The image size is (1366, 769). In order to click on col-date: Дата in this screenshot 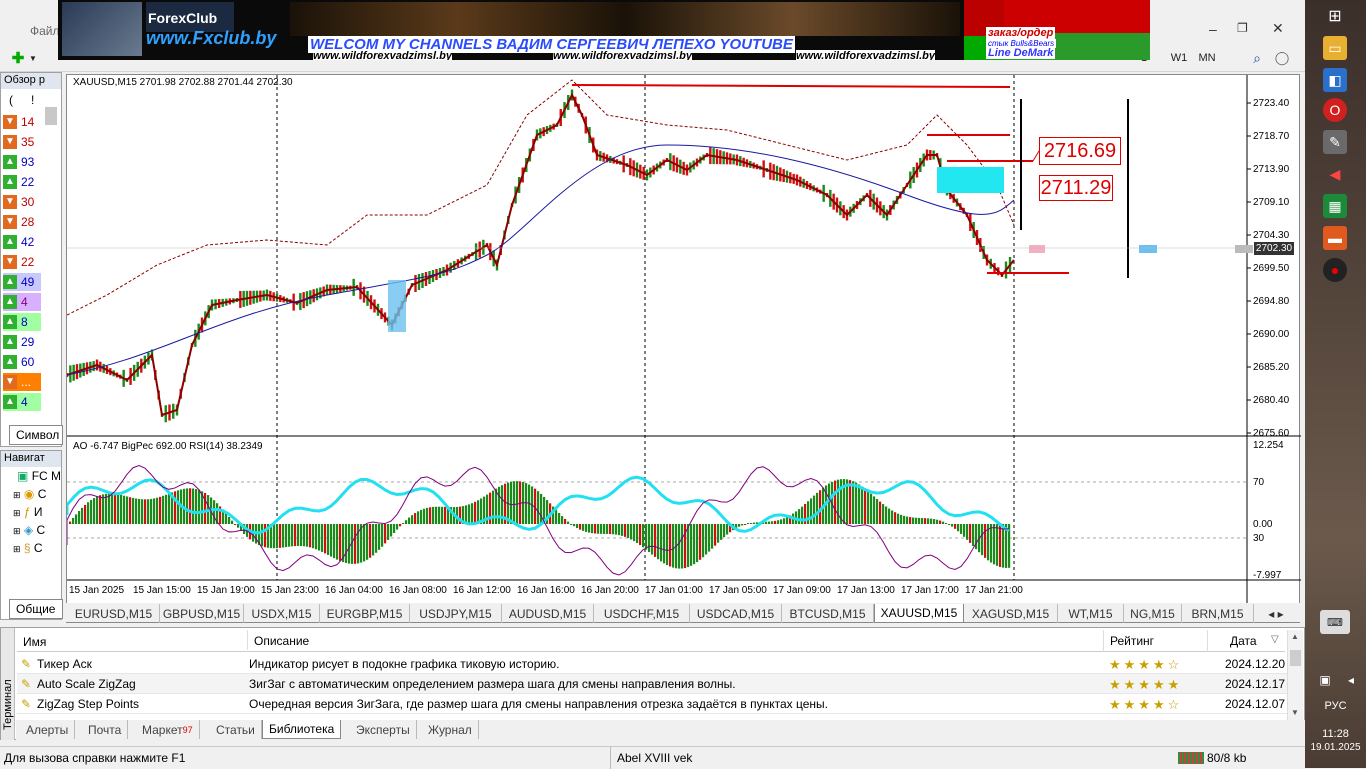, I will do `click(1232, 641)`.